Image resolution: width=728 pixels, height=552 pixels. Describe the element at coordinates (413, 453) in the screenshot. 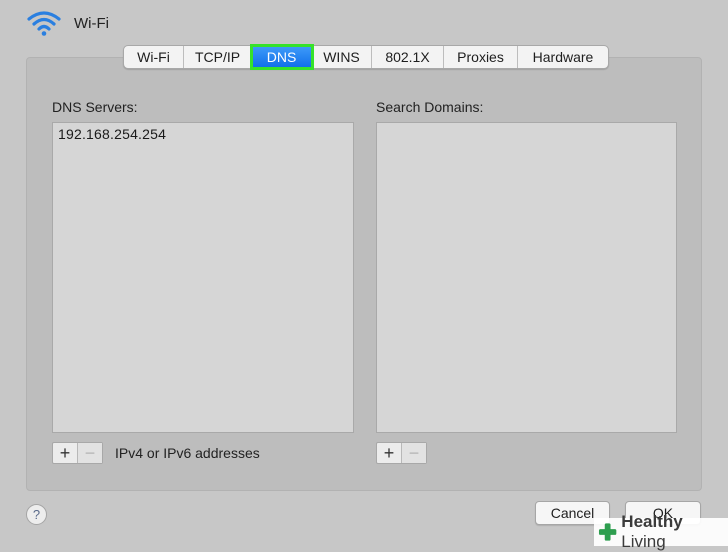

I see `remove-search-domain-button: −` at that location.